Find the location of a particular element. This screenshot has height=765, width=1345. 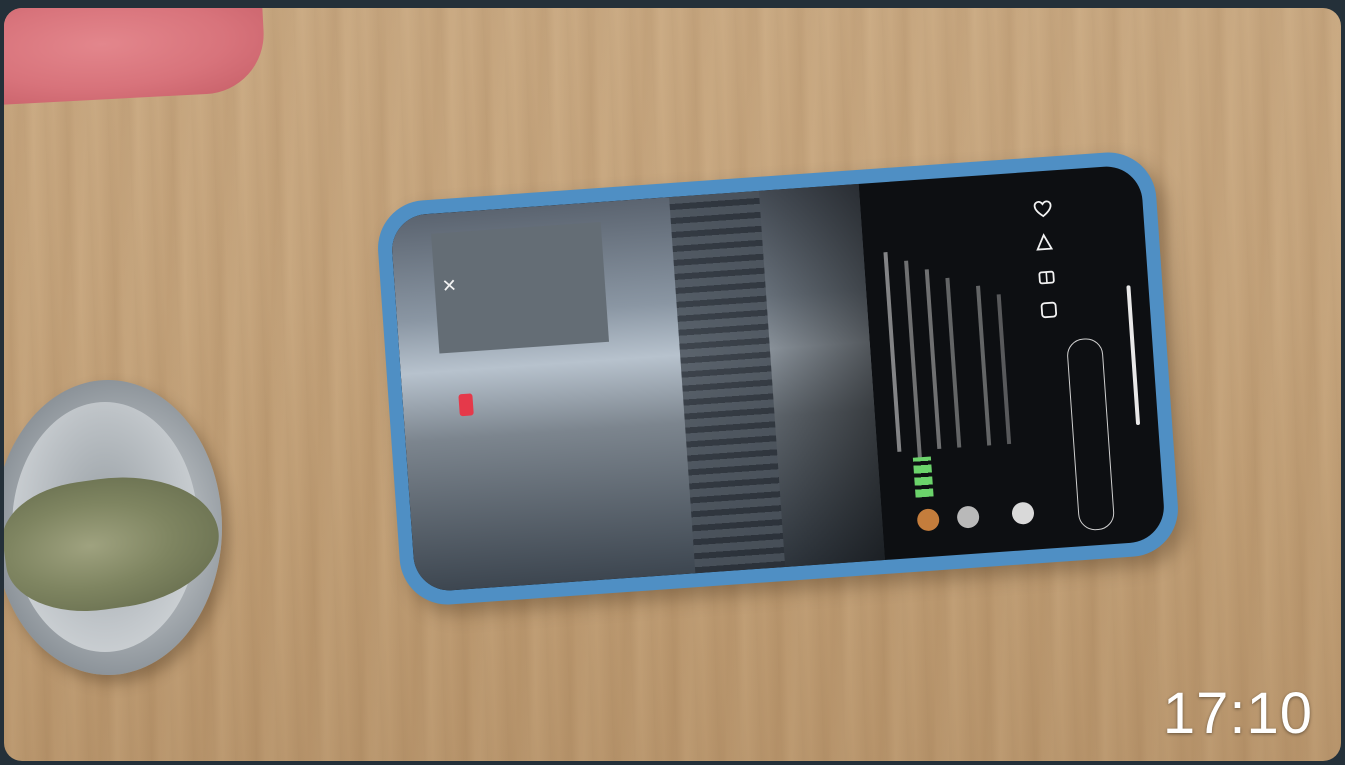

pink-cloth is located at coordinates (135, 56).